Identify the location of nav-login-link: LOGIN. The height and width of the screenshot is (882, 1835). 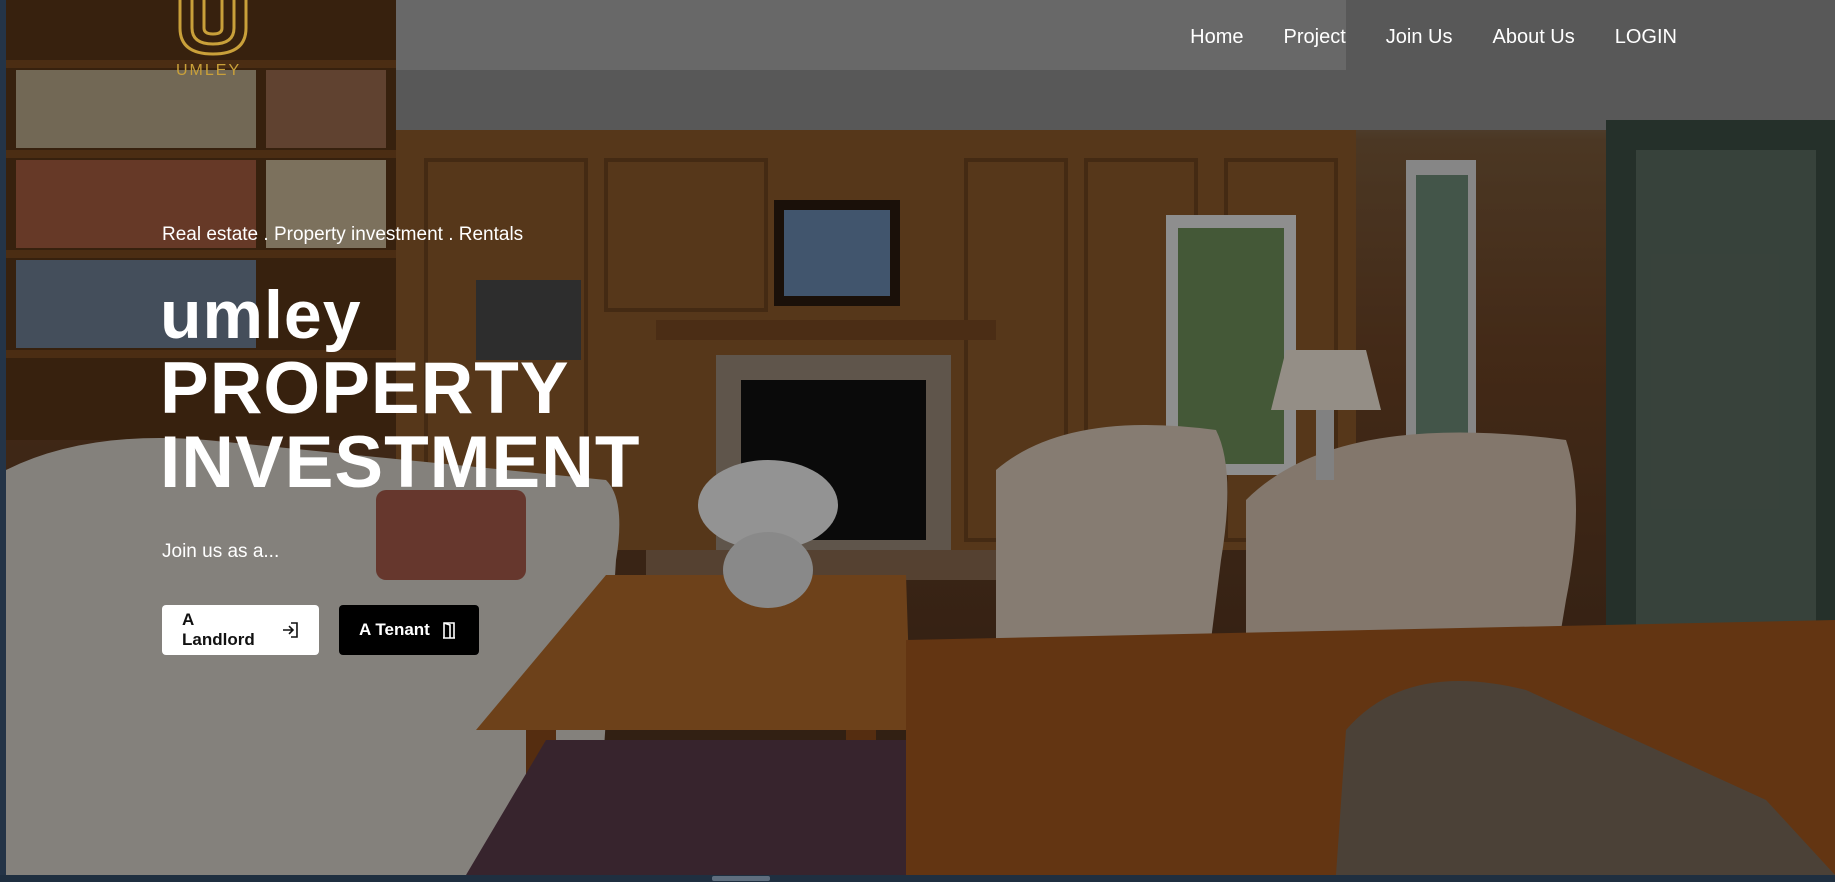
(1646, 37).